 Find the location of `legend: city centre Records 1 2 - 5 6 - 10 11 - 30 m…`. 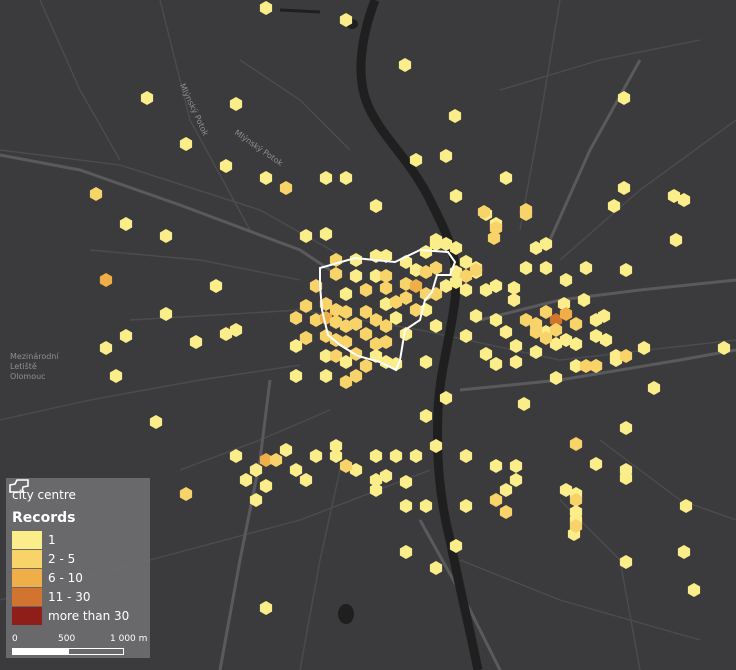

legend: city centre Records 1 2 - 5 6 - 10 11 - 30 m… is located at coordinates (78, 568).